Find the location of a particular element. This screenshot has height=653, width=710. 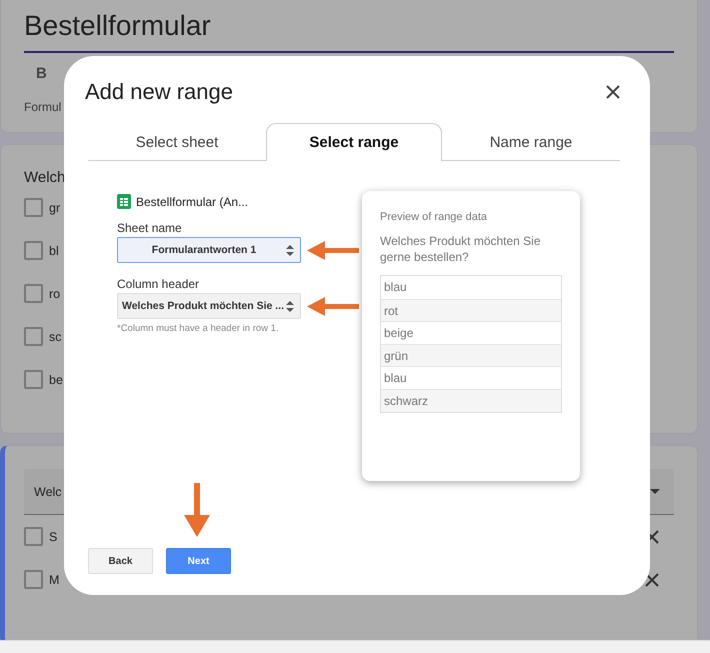

option-label: be is located at coordinates (56, 379).